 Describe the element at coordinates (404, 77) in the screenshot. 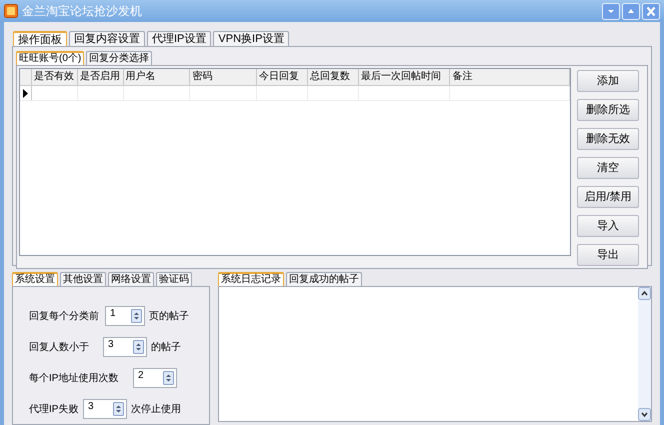

I see `column-header: 最后一次回帖时间` at that location.